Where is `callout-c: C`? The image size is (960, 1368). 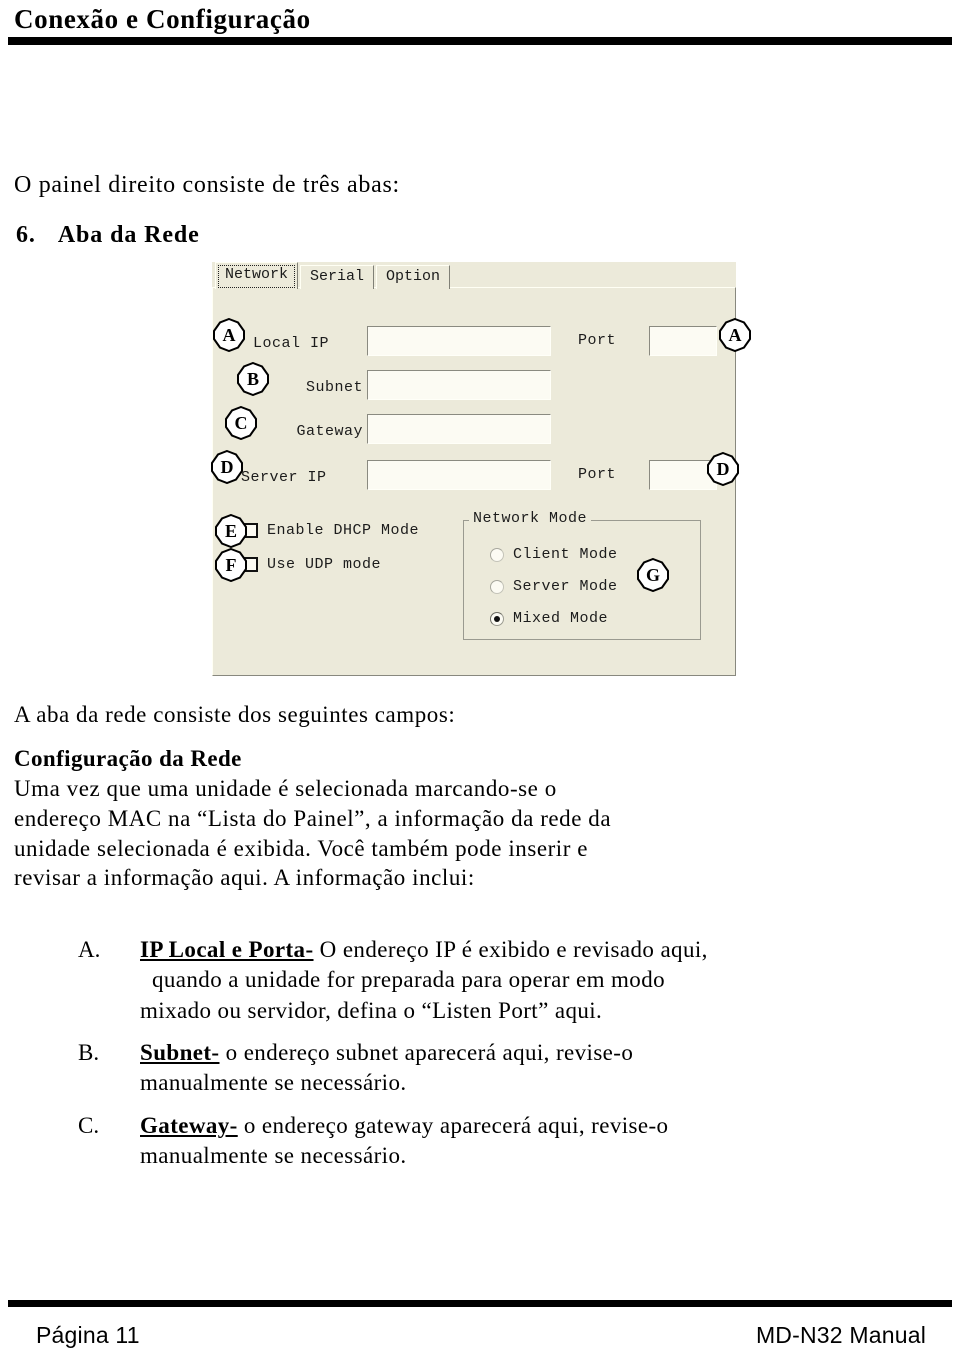 callout-c: C is located at coordinates (241, 423).